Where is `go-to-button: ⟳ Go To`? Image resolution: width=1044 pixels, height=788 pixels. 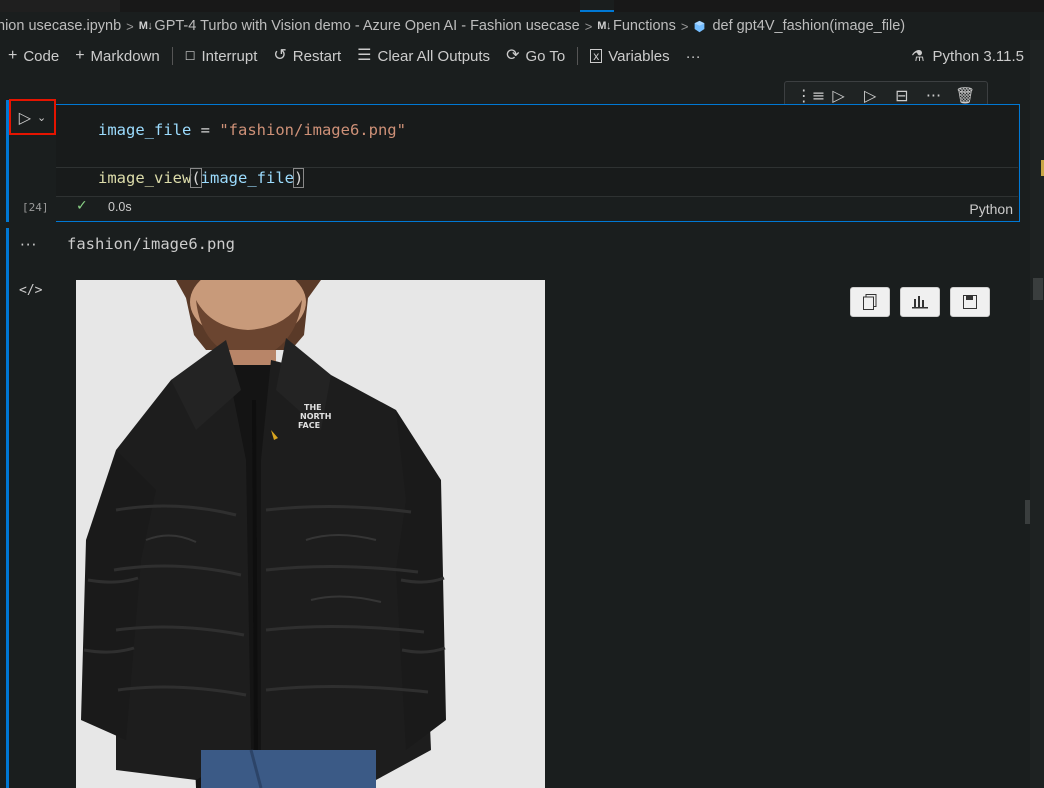
go-to-button: ⟳ Go To is located at coordinates (535, 56).